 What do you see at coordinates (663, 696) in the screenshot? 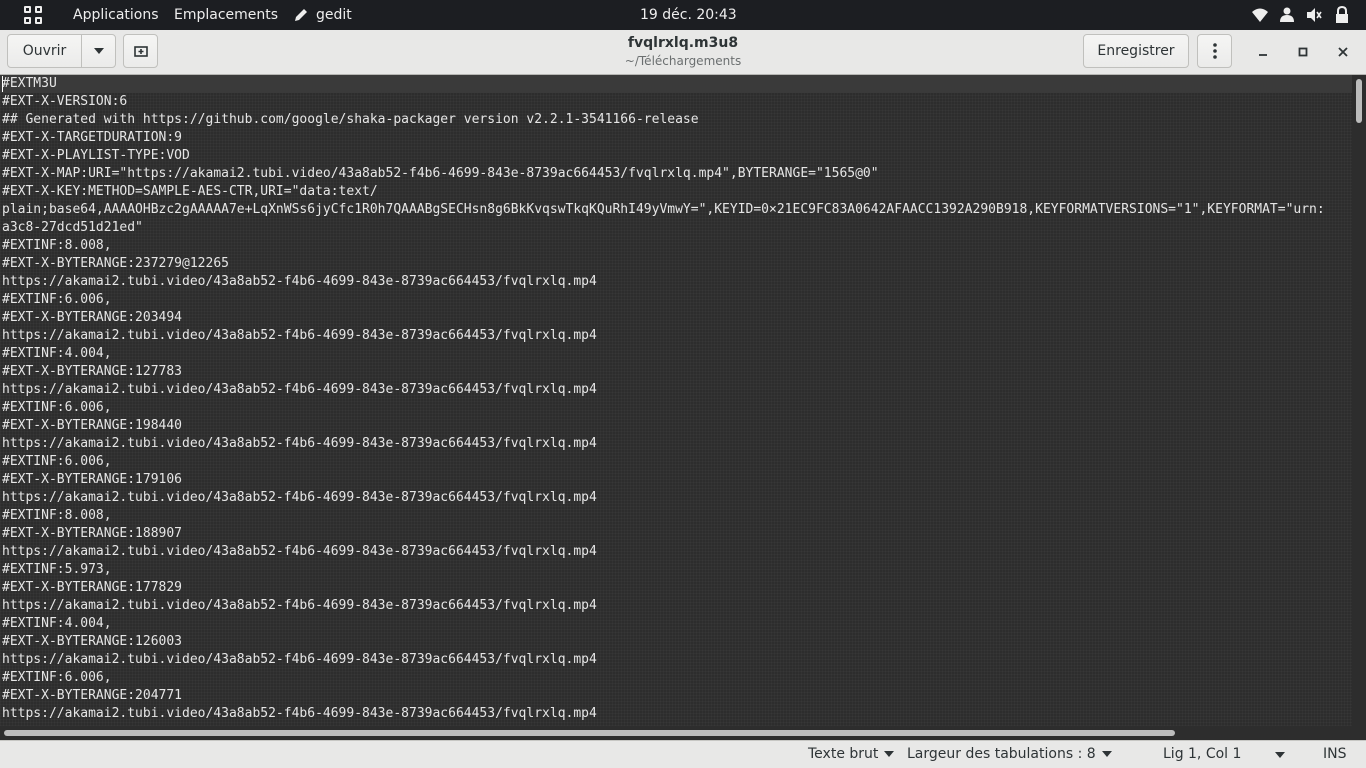
I see `editor-line: #EXT-X-BYTERANGE:204771` at bounding box center [663, 696].